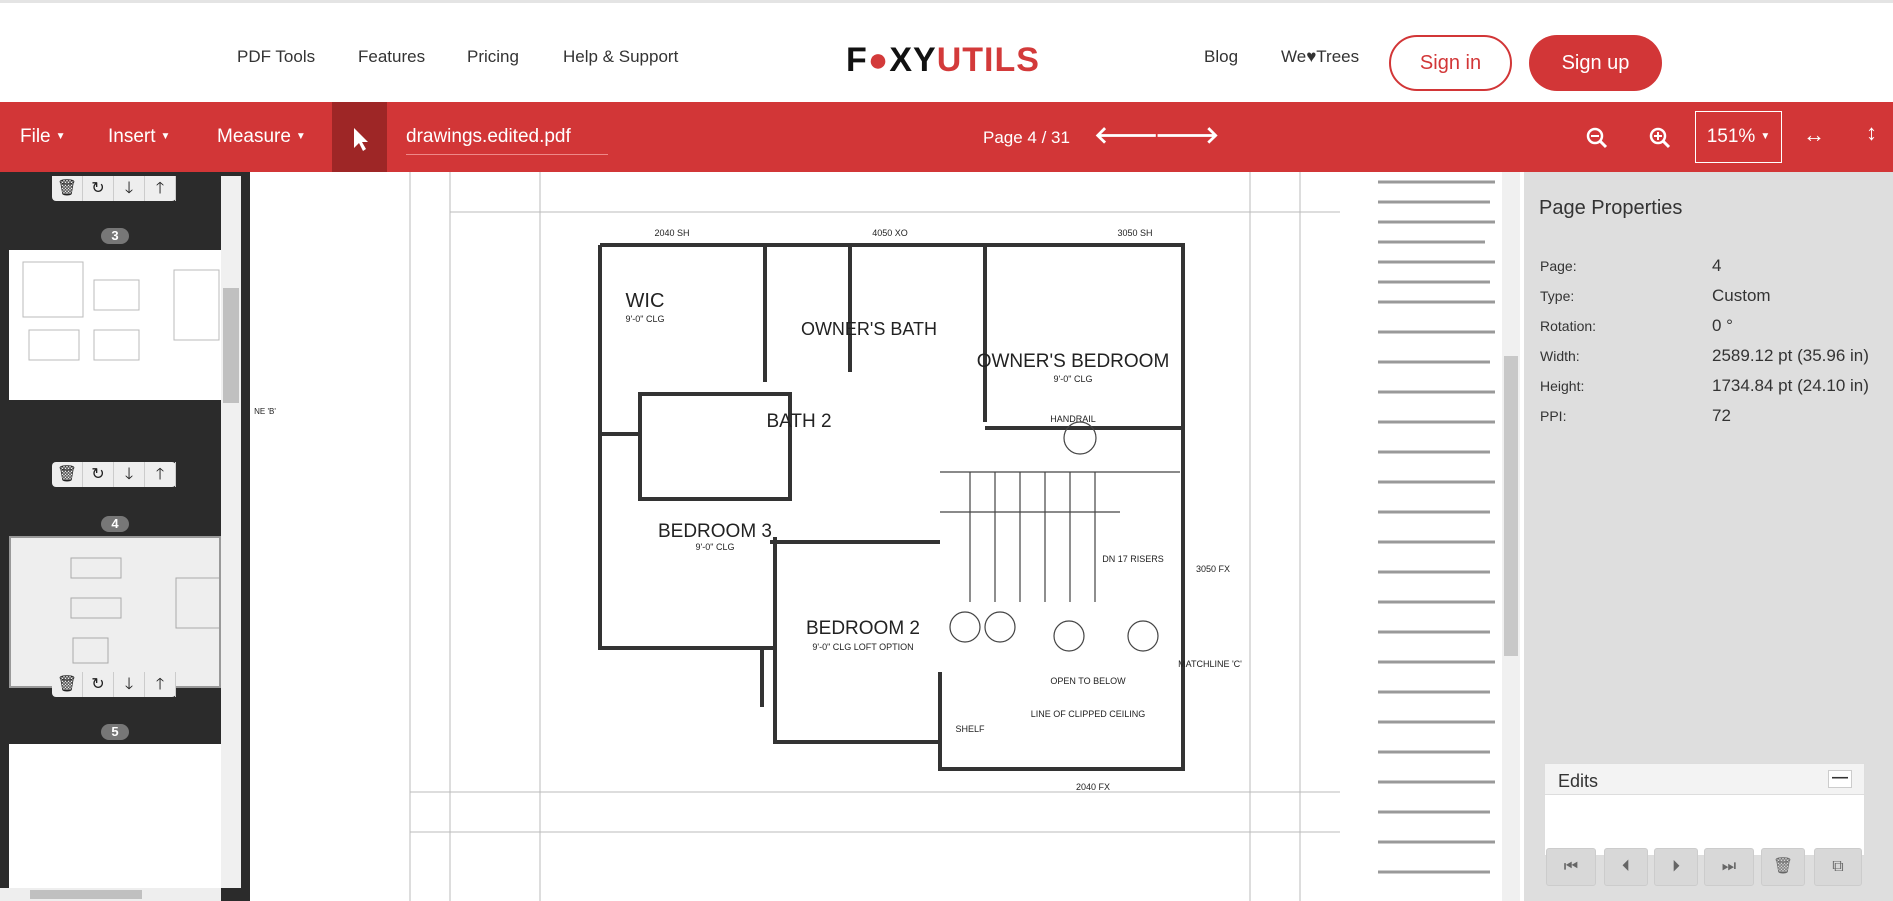 The width and height of the screenshot is (1893, 901). I want to click on room-label: OWNER'S BEDROOM, so click(1073, 361).